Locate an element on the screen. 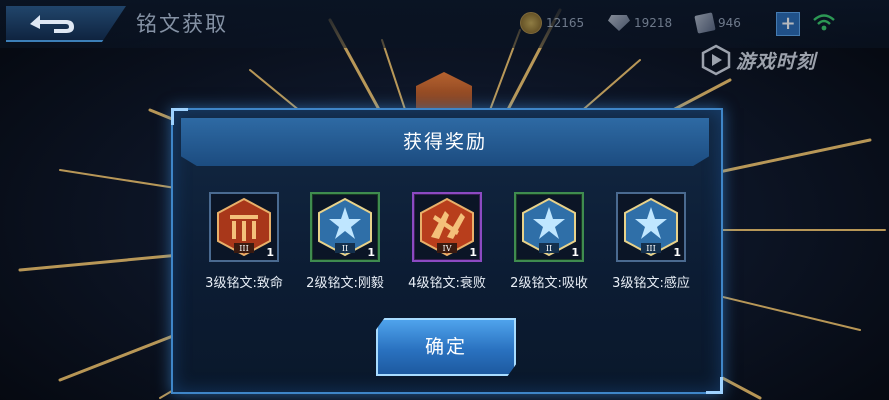  tier-label: IV is located at coordinates (447, 248).